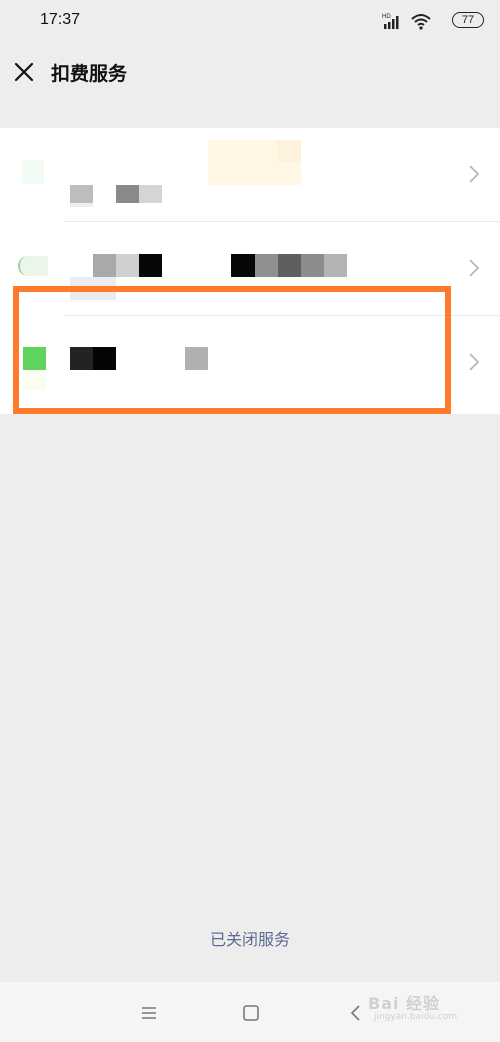 The width and height of the screenshot is (500, 1042). Describe the element at coordinates (390, 21) in the screenshot. I see `hd-signal-icon: HD` at that location.